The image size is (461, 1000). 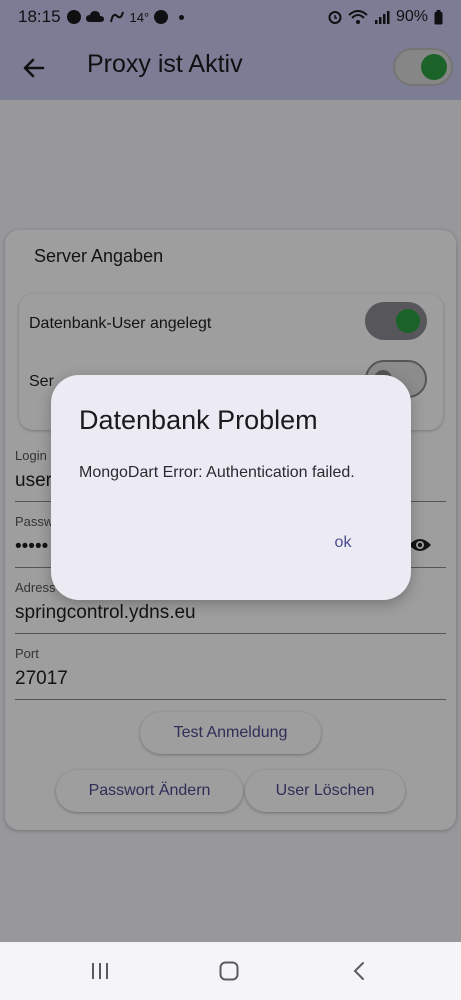 I want to click on home-icon, so click(x=229, y=971).